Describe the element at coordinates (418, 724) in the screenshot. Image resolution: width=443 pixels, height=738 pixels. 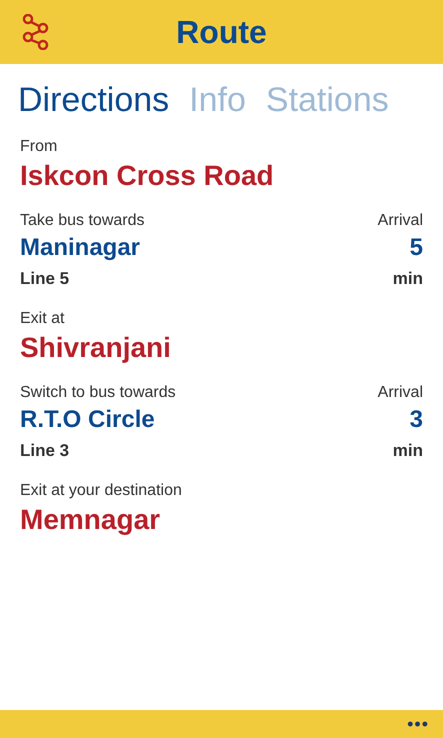
I see `more-button: •••` at that location.